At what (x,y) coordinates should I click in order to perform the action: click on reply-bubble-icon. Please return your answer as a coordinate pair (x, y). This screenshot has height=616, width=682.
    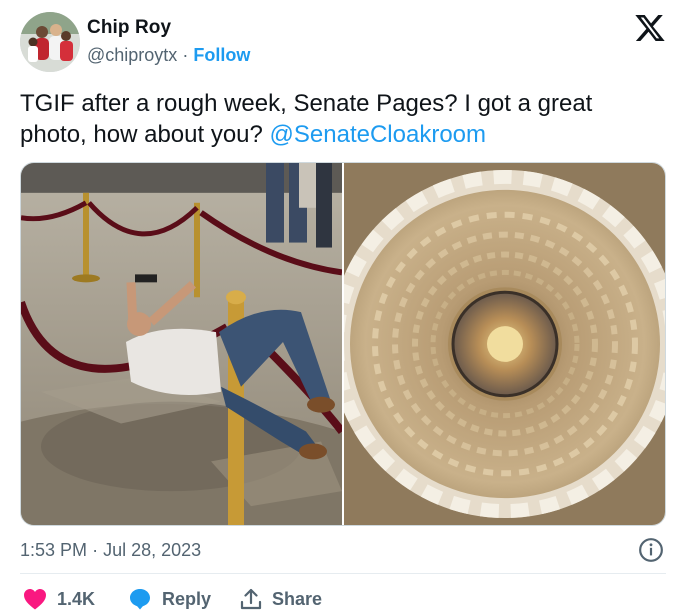
    Looking at the image, I should click on (140, 599).